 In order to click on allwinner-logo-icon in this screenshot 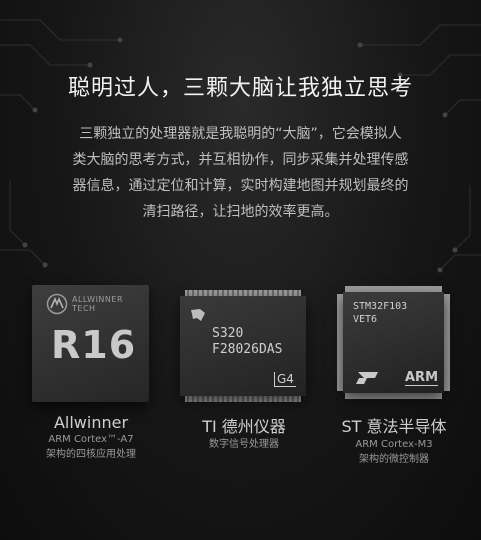, I will do `click(57, 304)`.